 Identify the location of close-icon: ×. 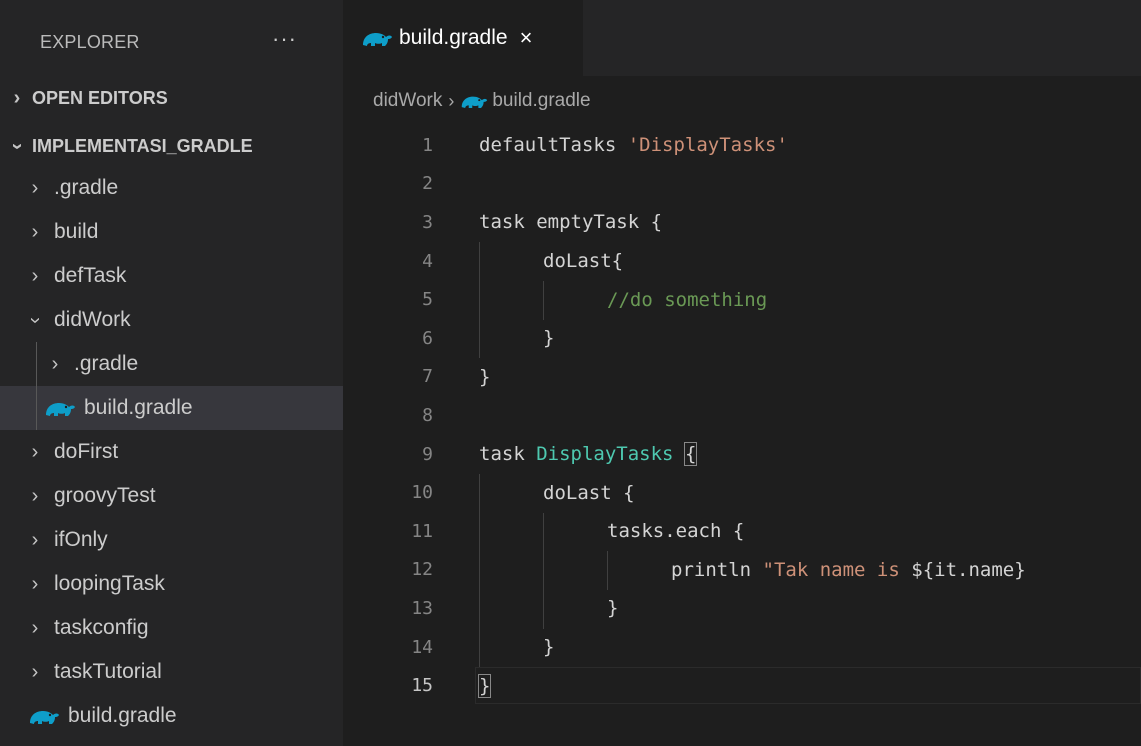
(526, 38).